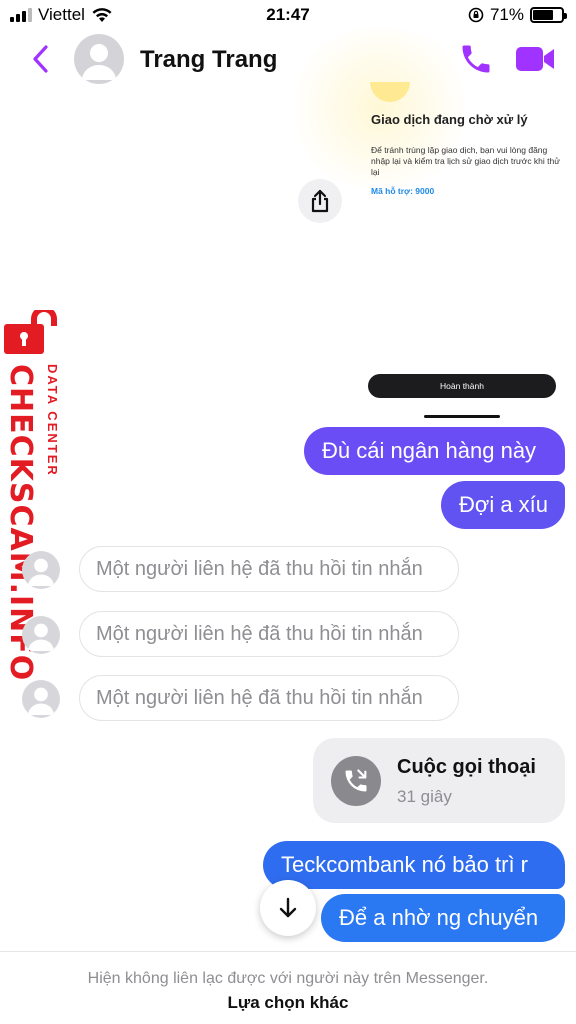  I want to click on shared-image-support-code: Mã hỗ trợ: 9000, so click(403, 191).